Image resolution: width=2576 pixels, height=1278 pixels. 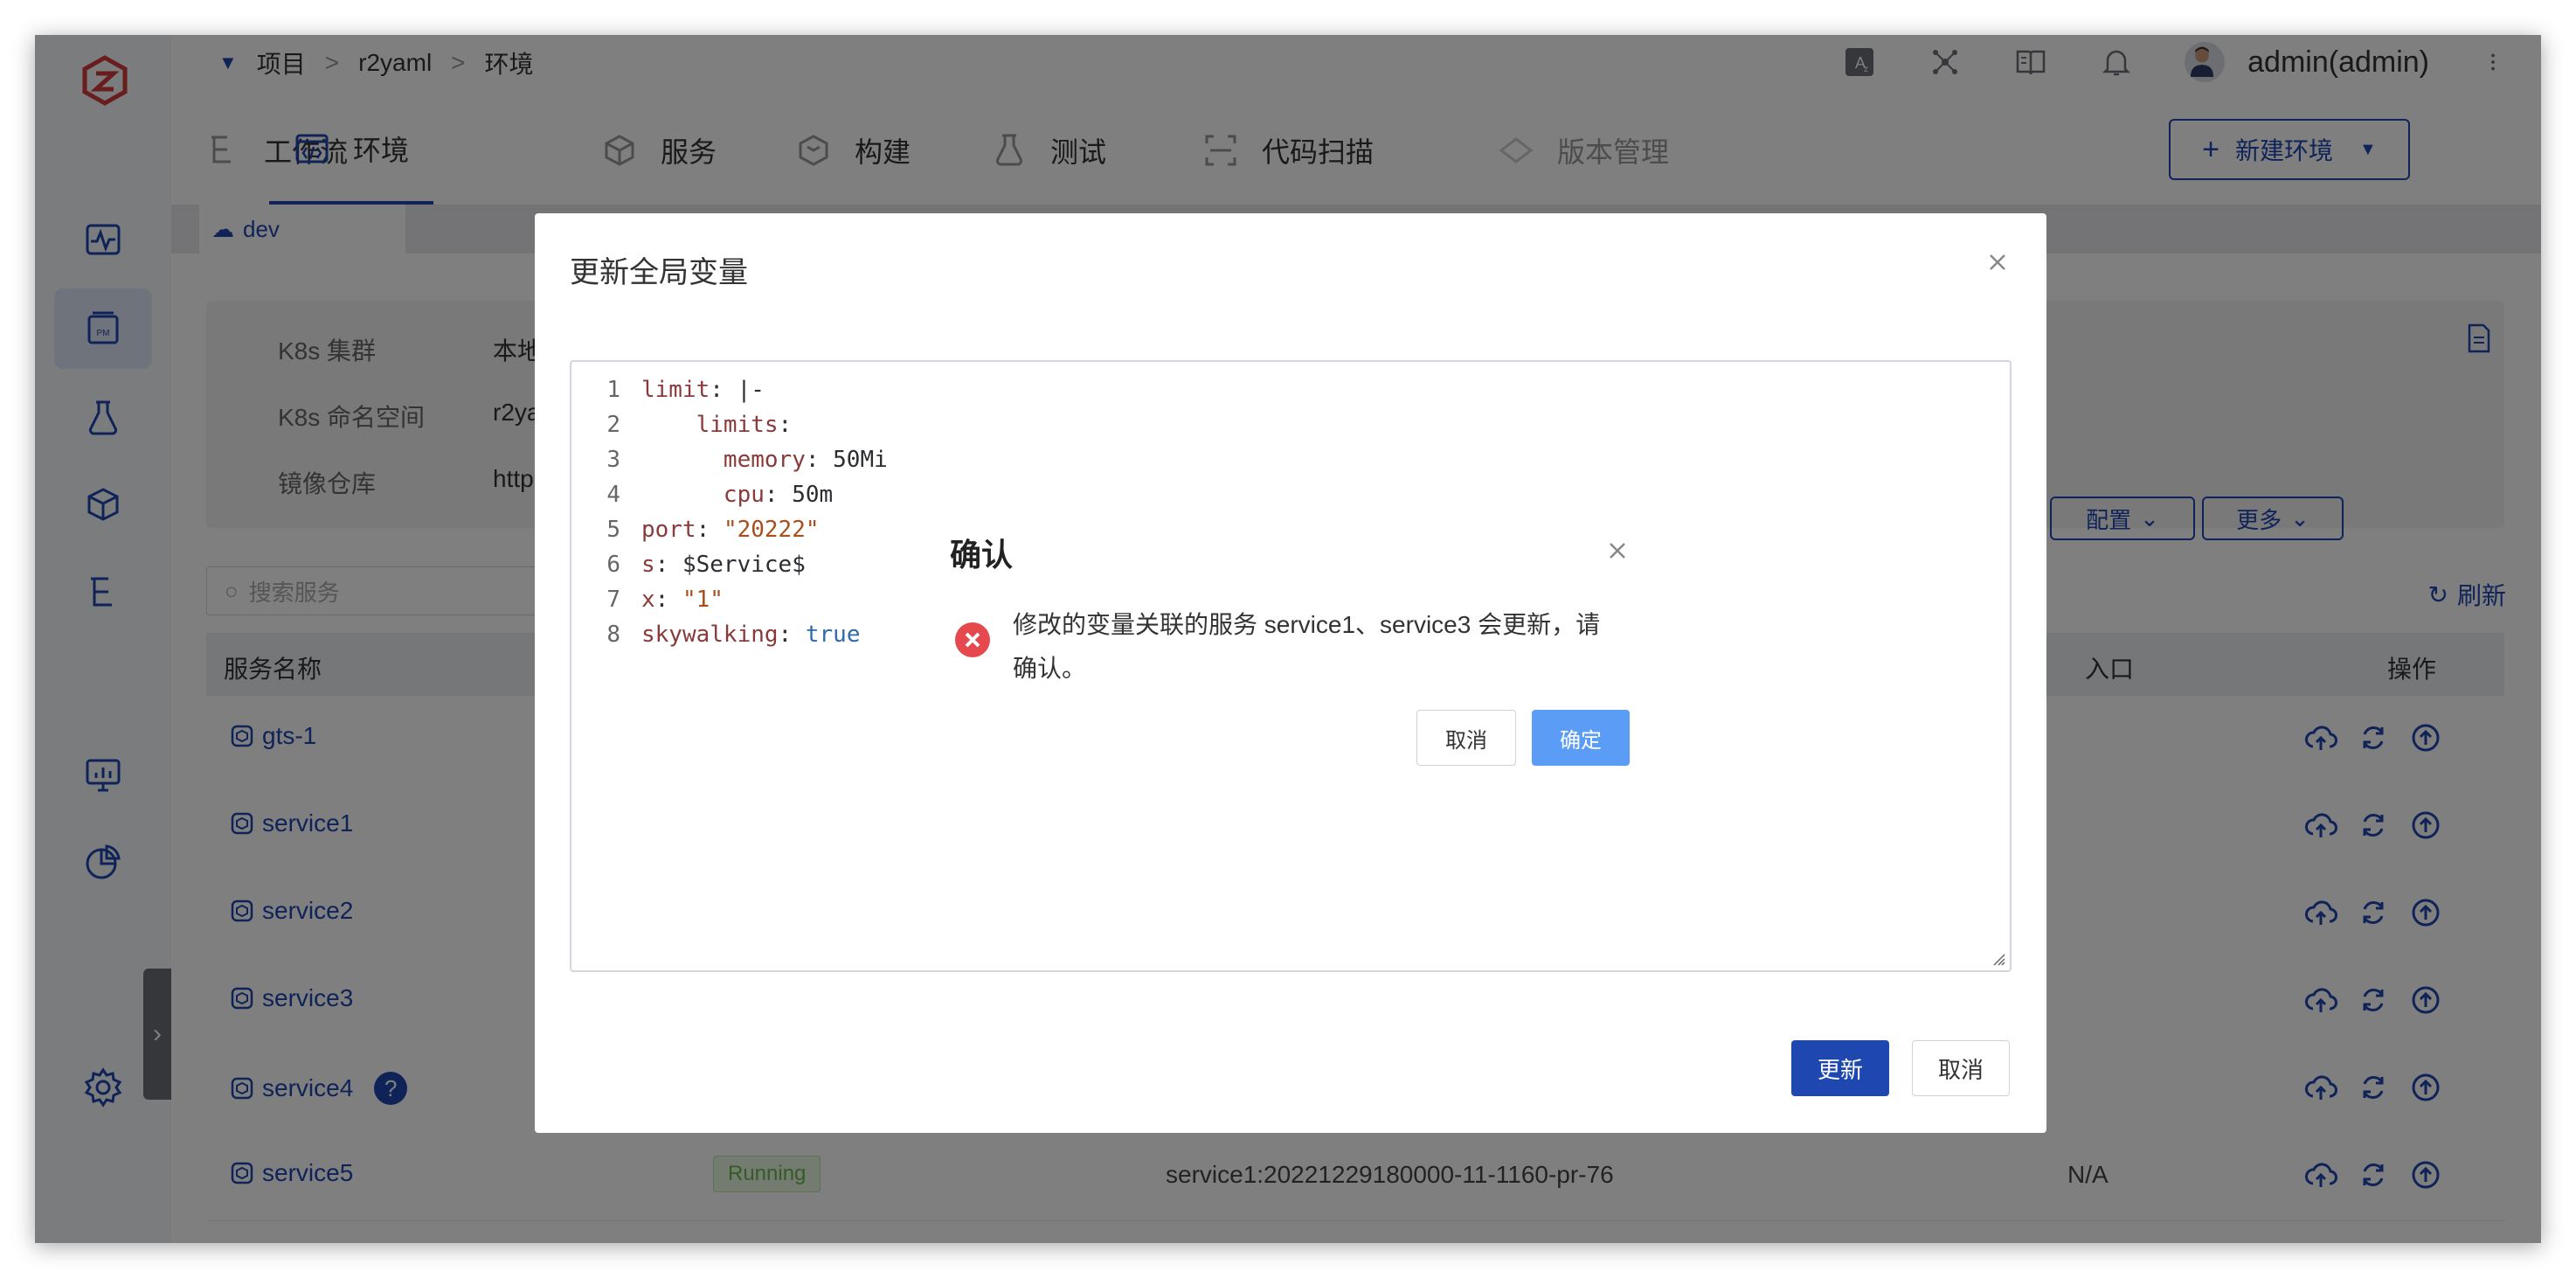 What do you see at coordinates (1307, 646) in the screenshot?
I see `confirm-message: 修改的变量关联的服务 service1、service3 会更新，请确认。` at bounding box center [1307, 646].